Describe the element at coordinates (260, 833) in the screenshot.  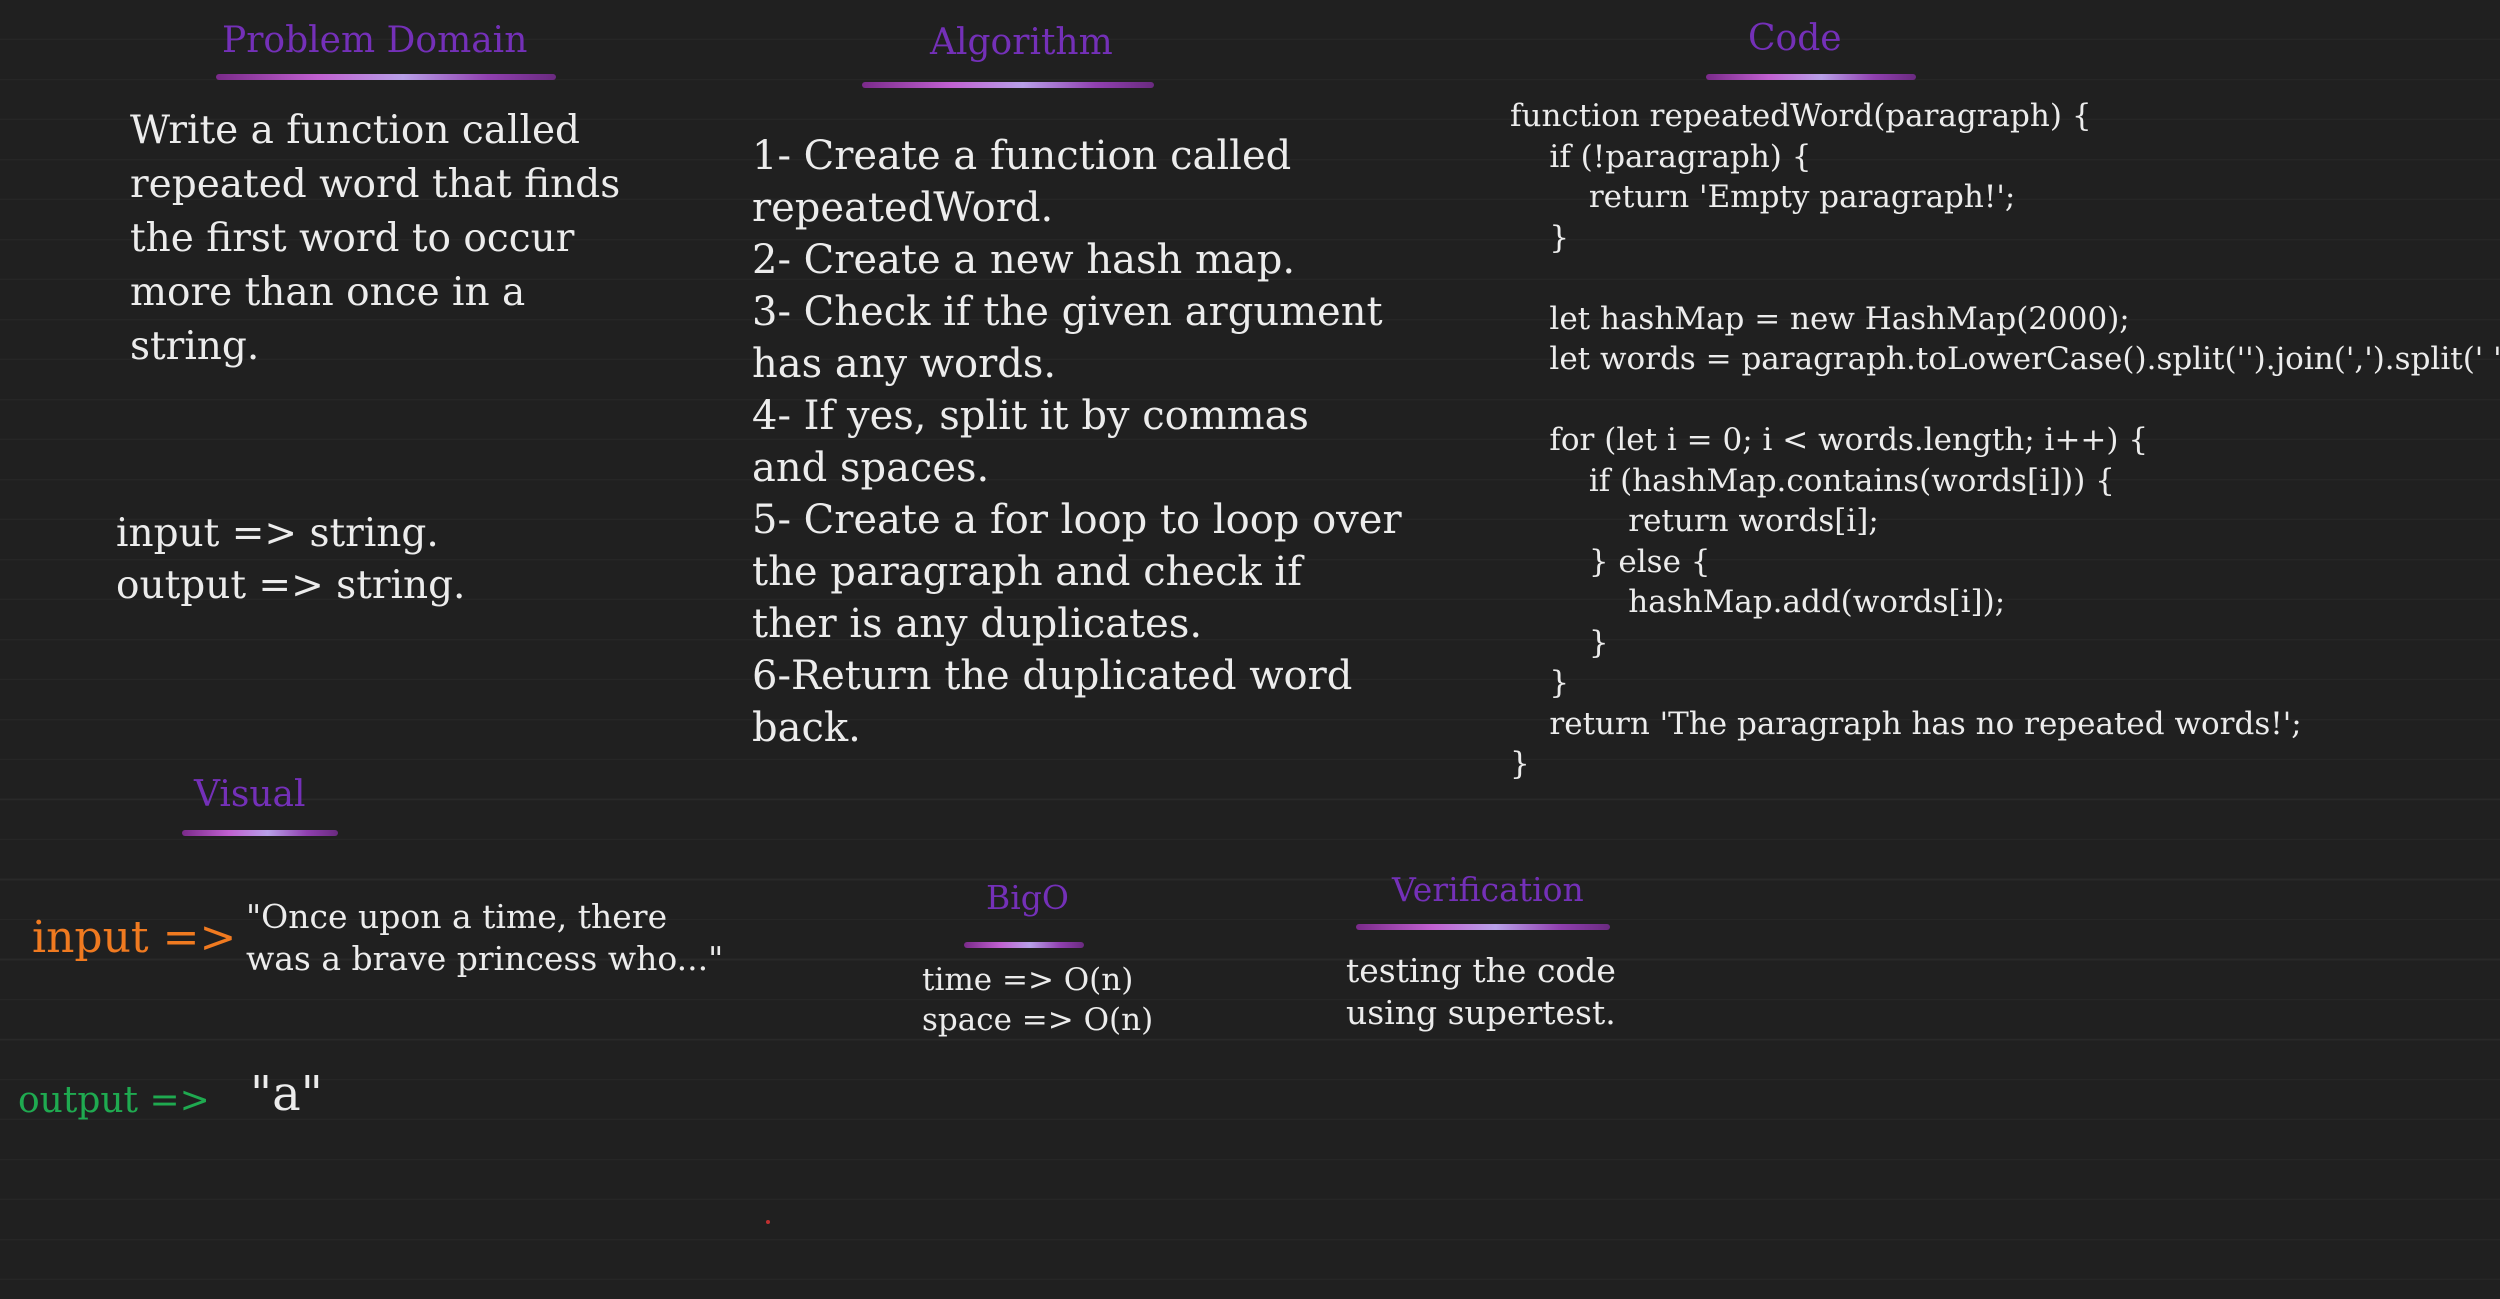
I see `visual-underline` at that location.